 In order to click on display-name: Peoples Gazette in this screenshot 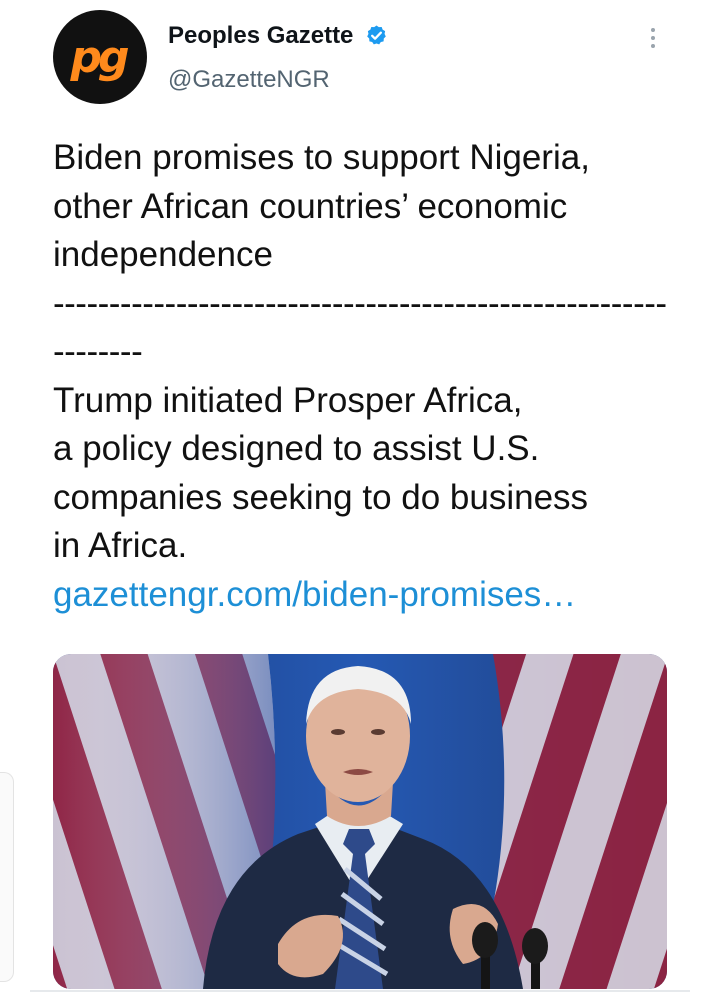, I will do `click(260, 36)`.